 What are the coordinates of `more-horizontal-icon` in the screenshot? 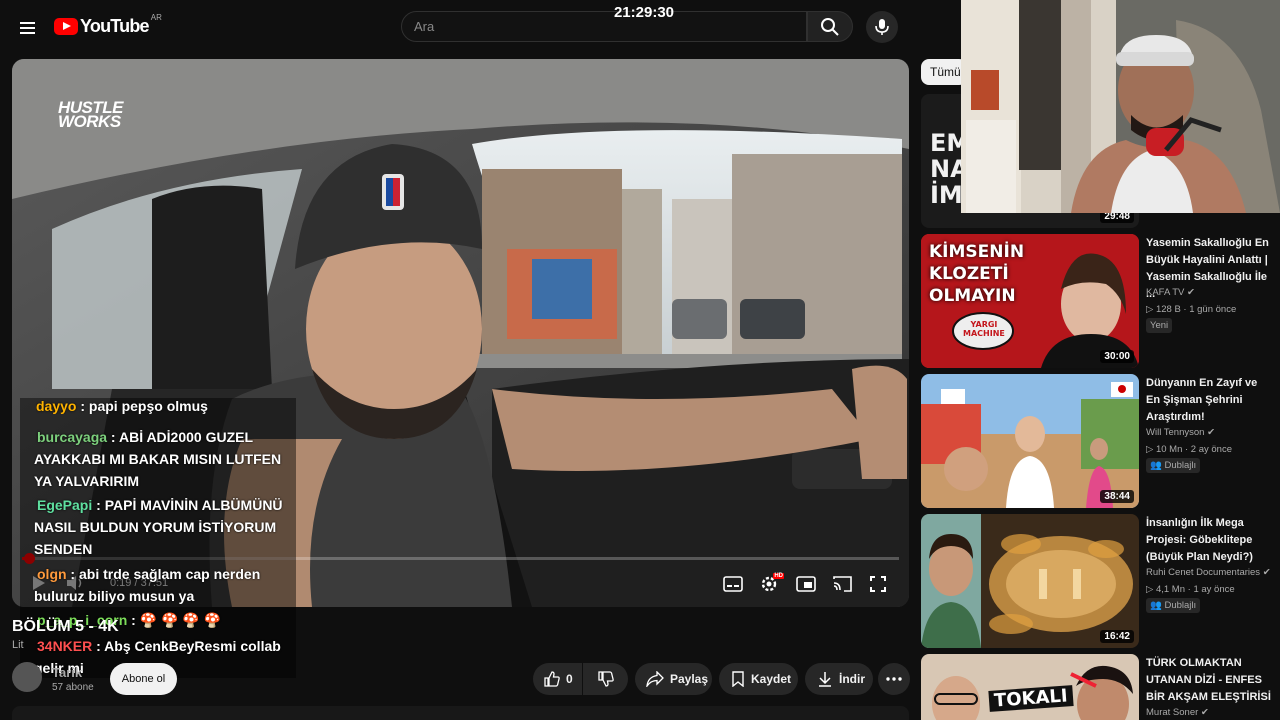 It's located at (894, 679).